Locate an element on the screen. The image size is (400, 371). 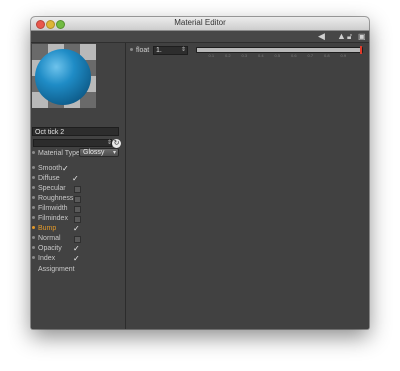
channel-specular: Specular is located at coordinates (56, 188).